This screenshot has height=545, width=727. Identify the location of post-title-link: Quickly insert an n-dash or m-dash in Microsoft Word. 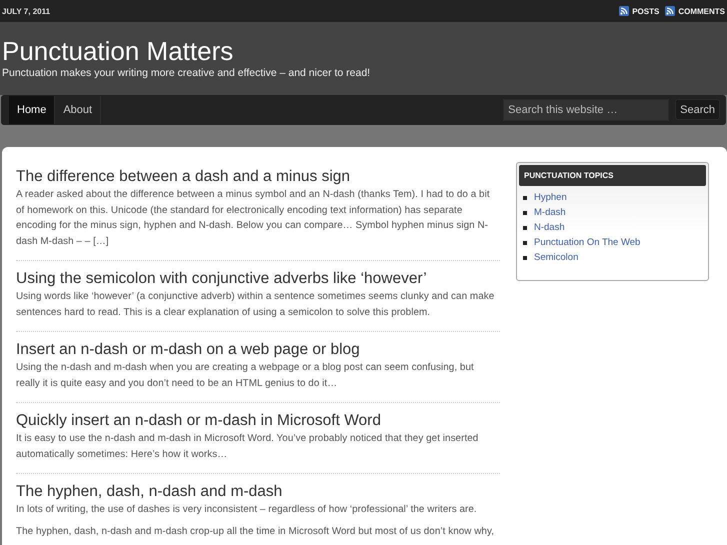
(258, 421).